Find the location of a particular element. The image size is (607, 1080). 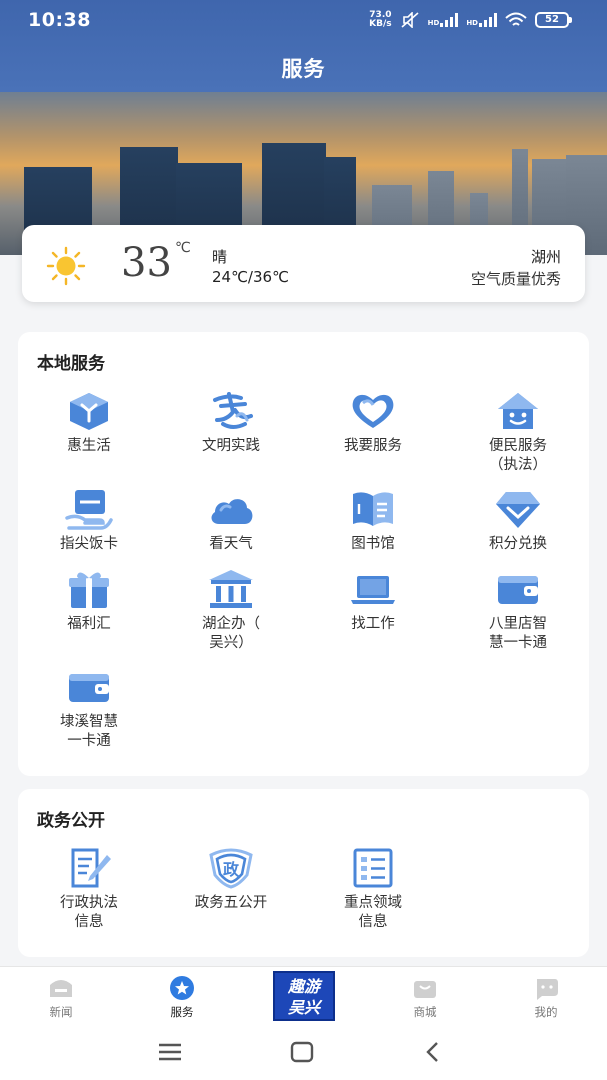

service-hui-shenghuo: 惠生活 is located at coordinates (89, 423).